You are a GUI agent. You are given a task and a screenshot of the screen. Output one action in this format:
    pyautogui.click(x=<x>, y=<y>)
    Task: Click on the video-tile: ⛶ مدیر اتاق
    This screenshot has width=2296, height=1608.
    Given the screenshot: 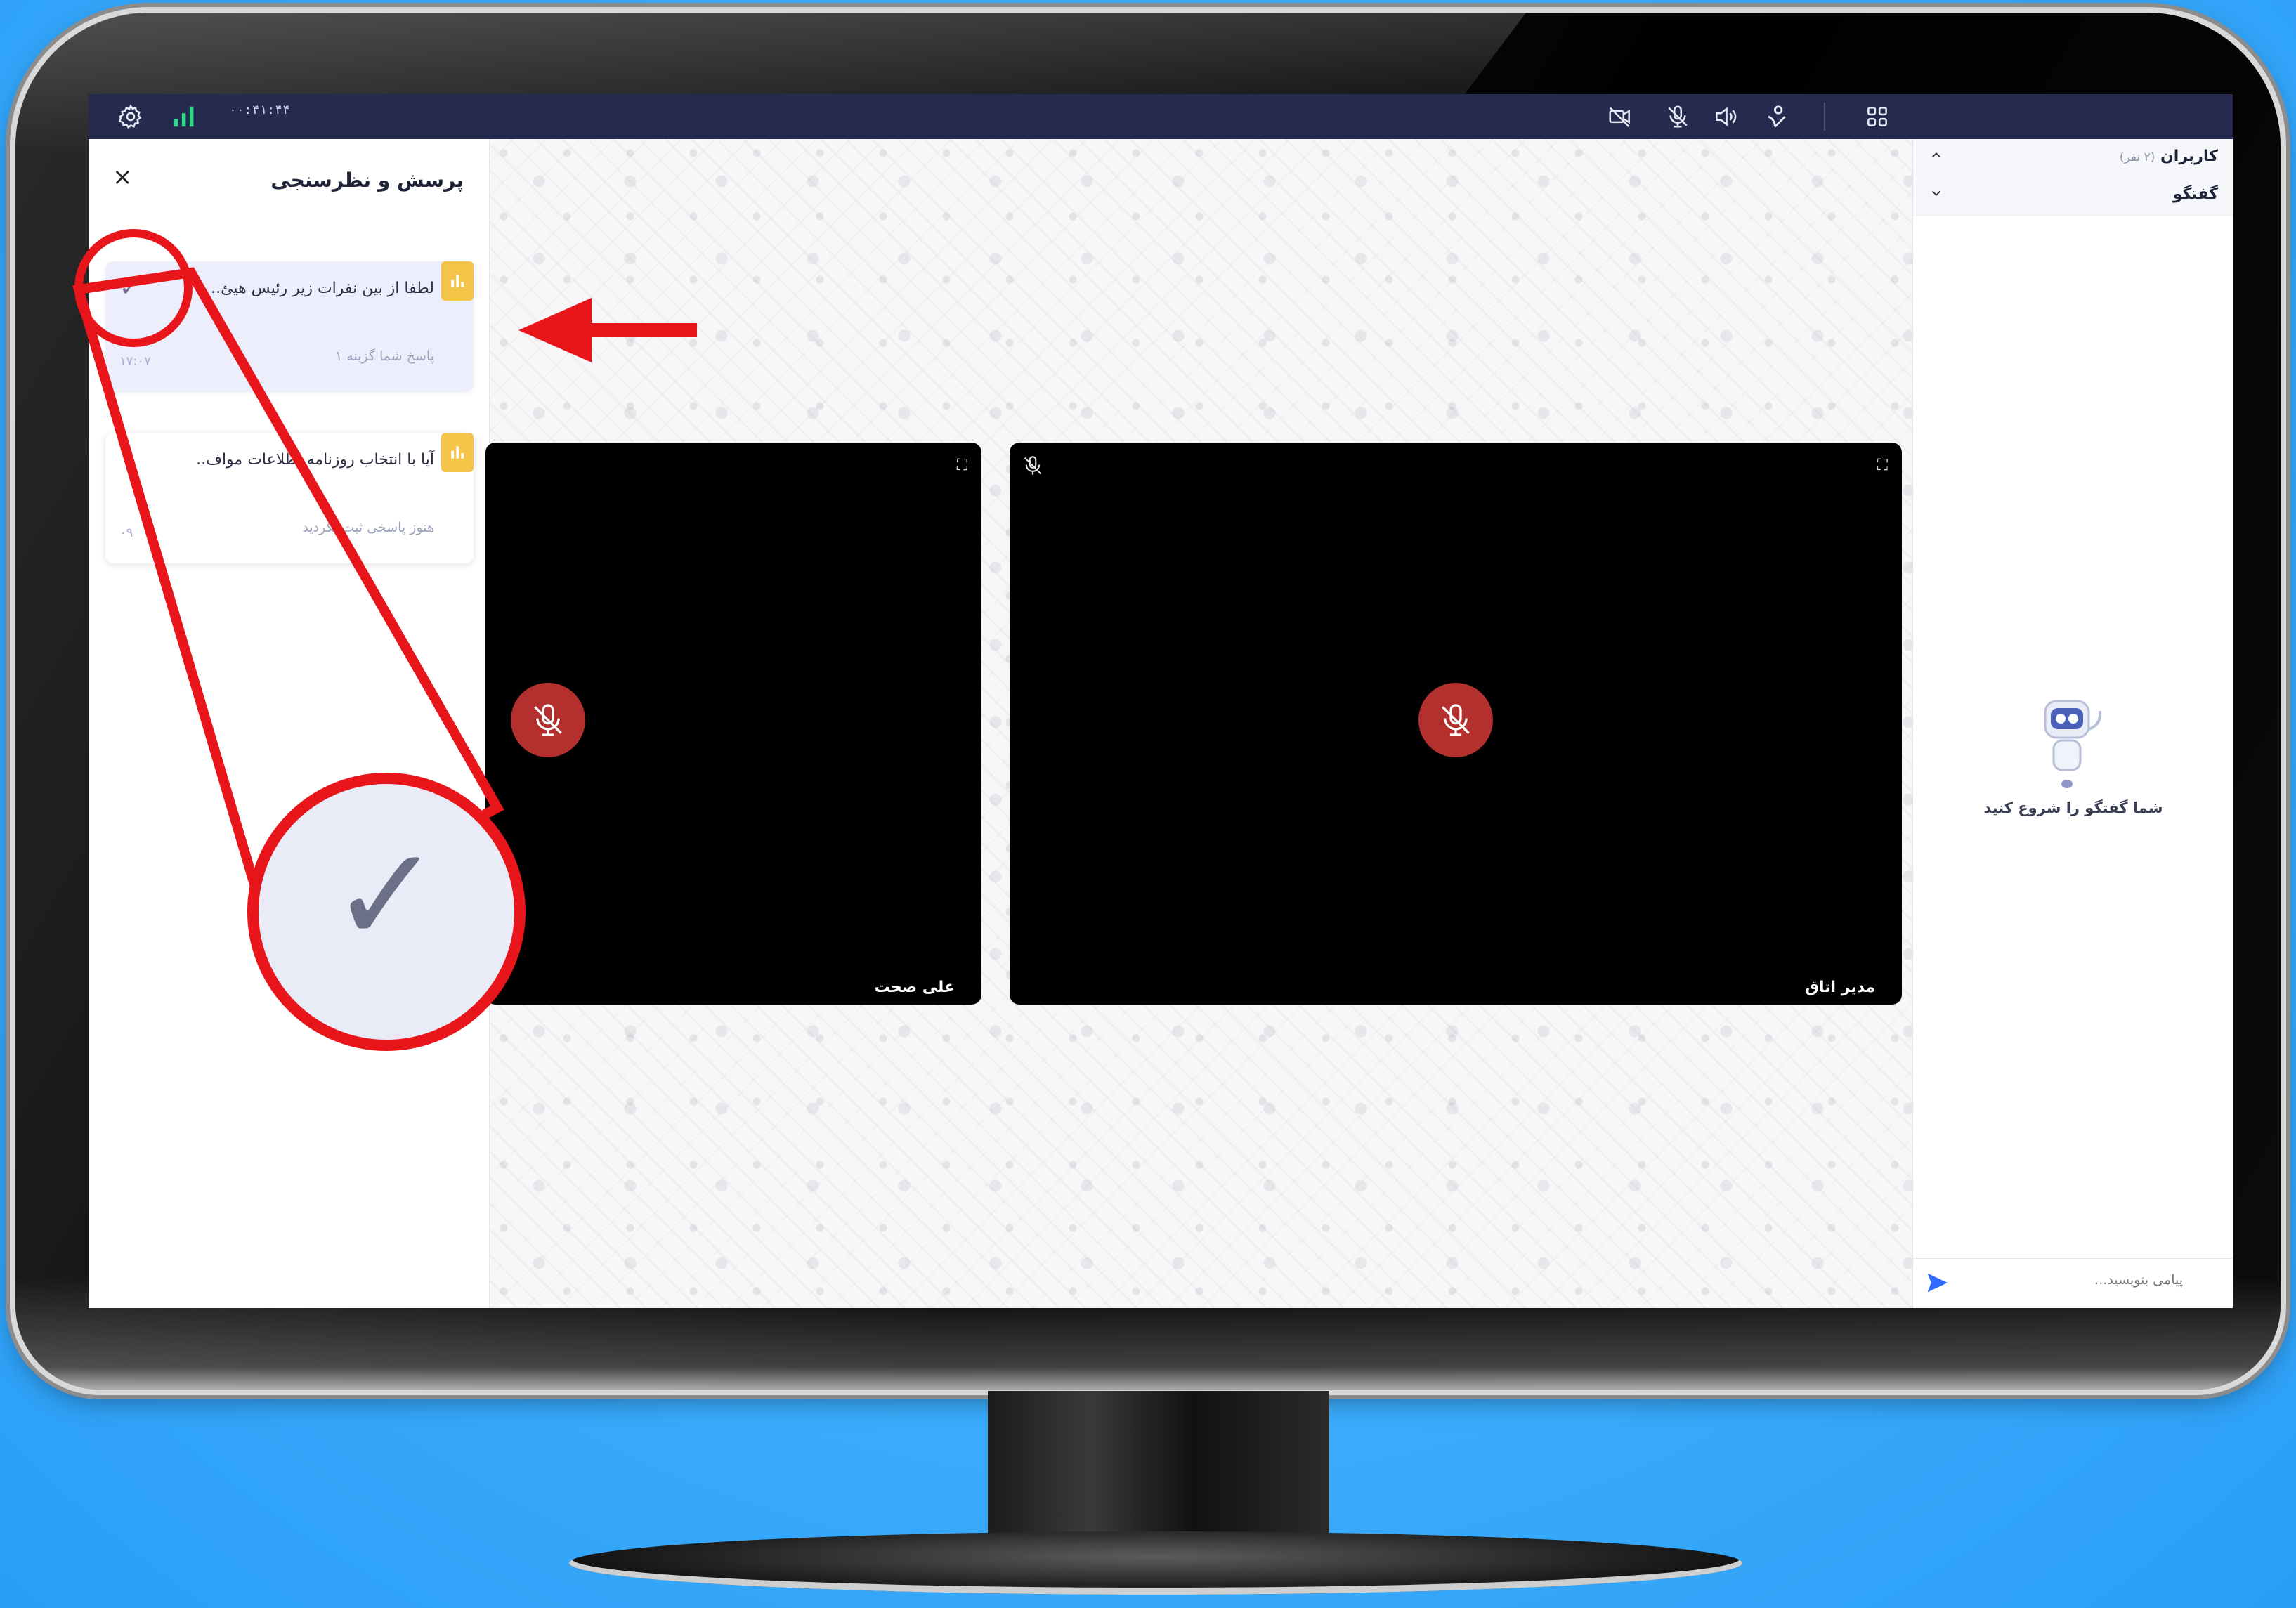 What is the action you would take?
    pyautogui.click(x=1456, y=724)
    